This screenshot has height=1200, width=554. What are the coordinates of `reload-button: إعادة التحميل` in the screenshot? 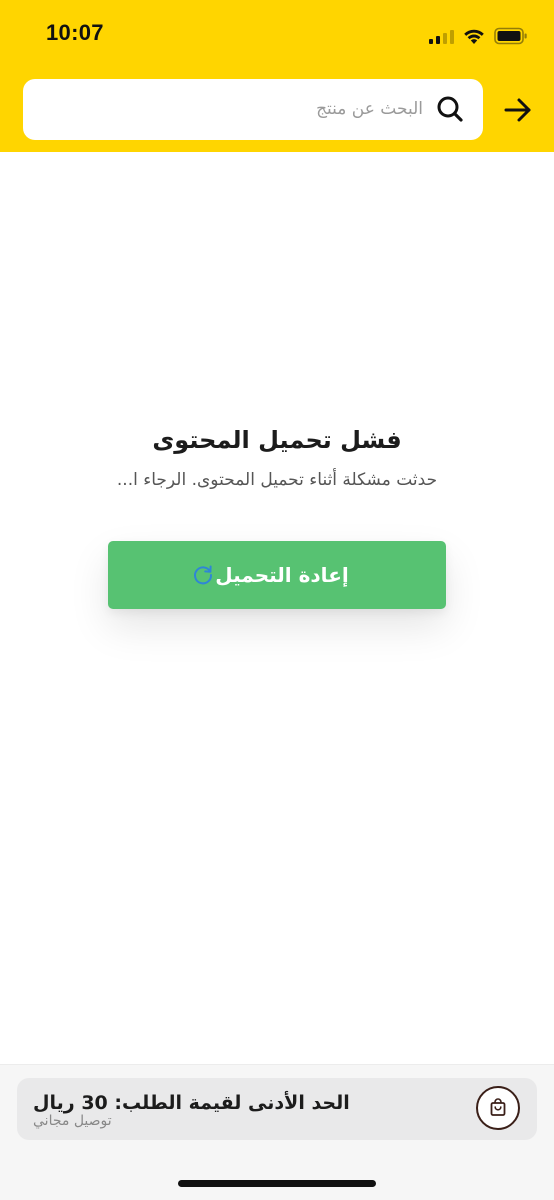 It's located at (277, 575).